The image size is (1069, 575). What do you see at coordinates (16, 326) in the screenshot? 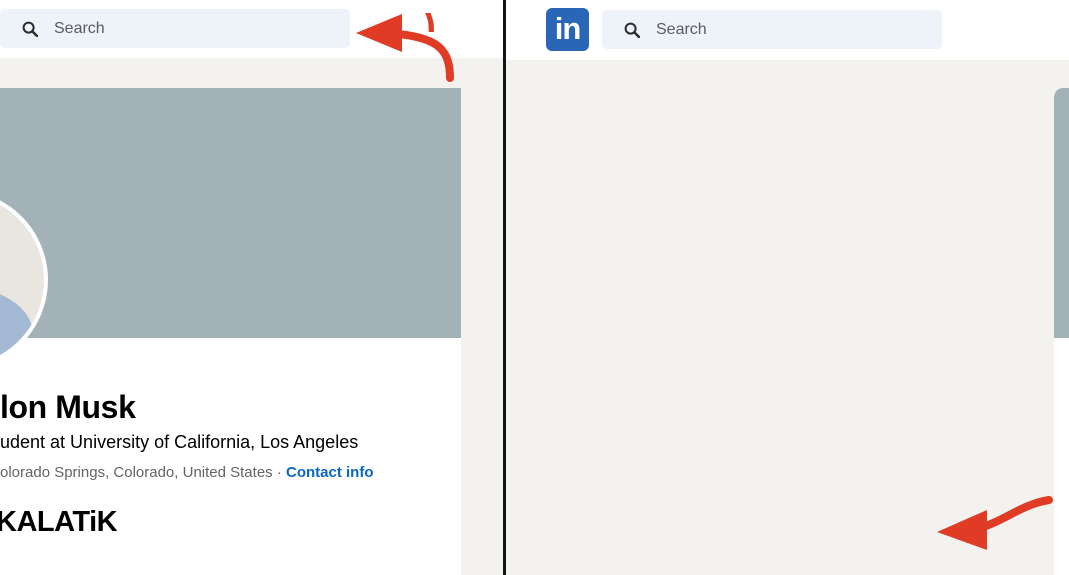
I see `avatar-body-shape` at bounding box center [16, 326].